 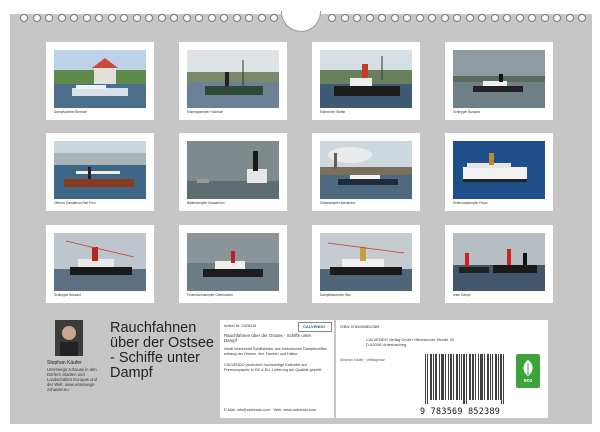 What do you see at coordinates (70, 112) in the screenshot?
I see `photo-caption: Dampfschiebe Binnhöe` at bounding box center [70, 112].